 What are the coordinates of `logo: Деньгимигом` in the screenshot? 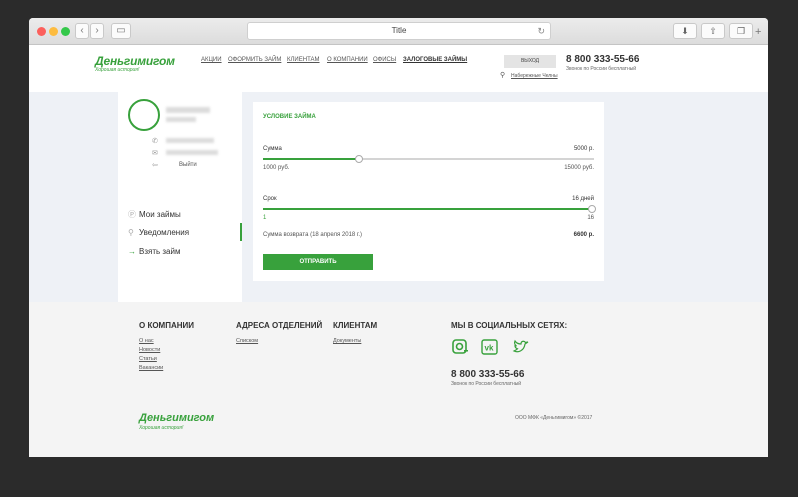 It's located at (135, 61).